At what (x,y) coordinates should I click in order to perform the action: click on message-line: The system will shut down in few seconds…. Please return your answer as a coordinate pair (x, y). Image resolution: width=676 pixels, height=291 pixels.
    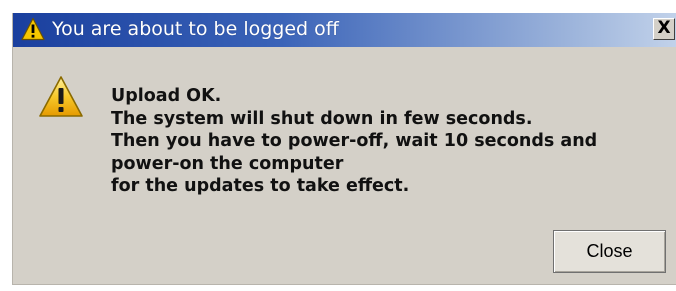
    Looking at the image, I should click on (322, 118).